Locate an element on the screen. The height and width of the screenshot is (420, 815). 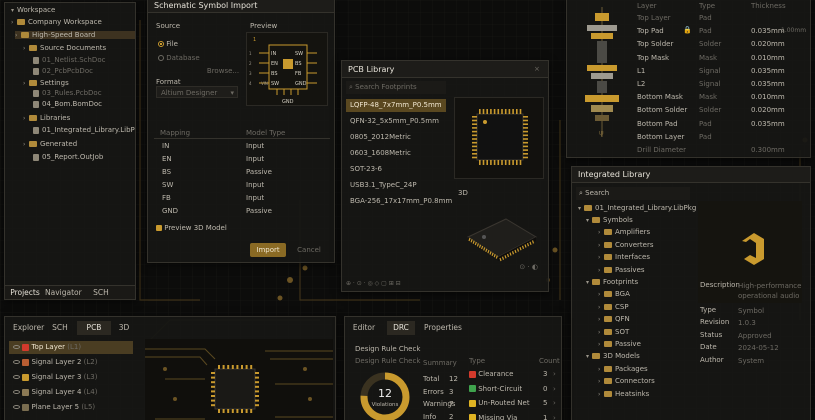
tab-properties: Properties is located at coordinates (443, 328).